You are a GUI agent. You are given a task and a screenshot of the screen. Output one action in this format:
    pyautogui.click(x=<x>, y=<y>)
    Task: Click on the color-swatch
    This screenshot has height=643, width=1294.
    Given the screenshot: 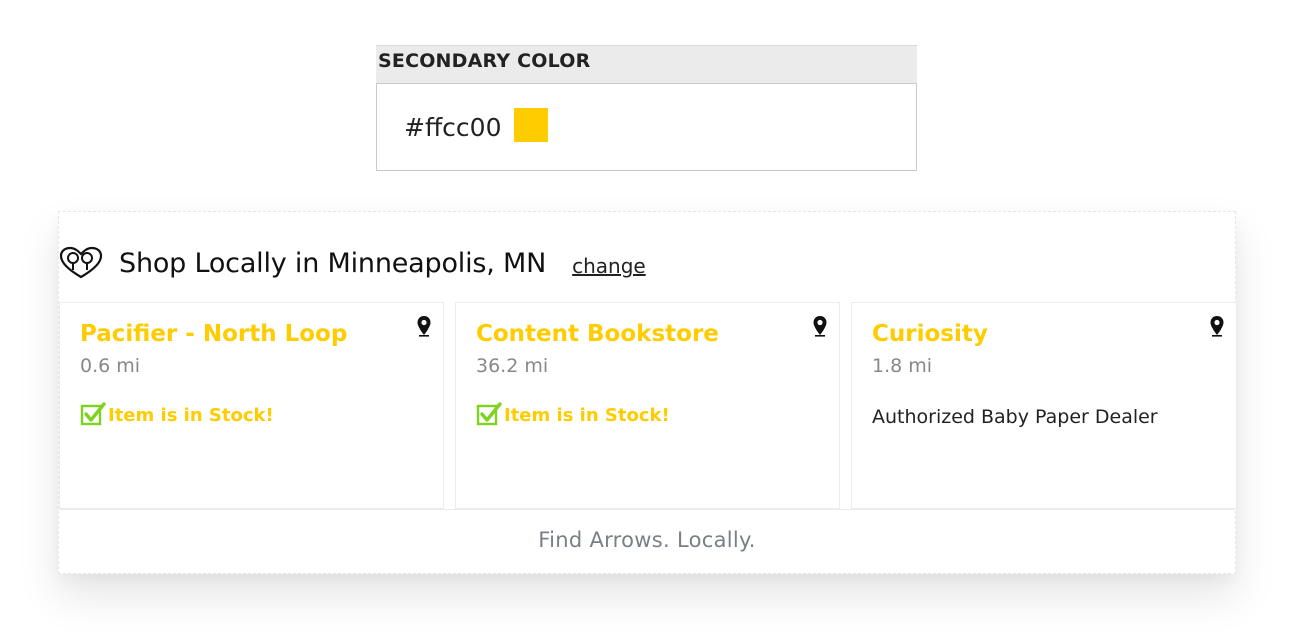 What is the action you would take?
    pyautogui.click(x=531, y=125)
    